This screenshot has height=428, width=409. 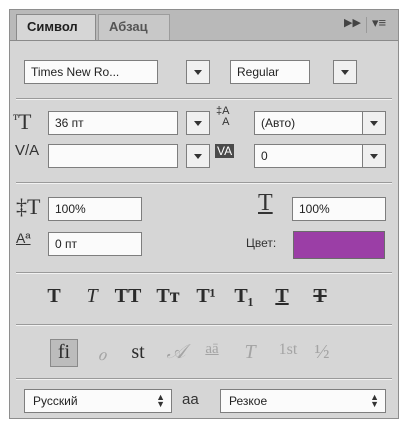 What do you see at coordinates (16, 116) in the screenshot?
I see `font-size-small-t-icon: т` at bounding box center [16, 116].